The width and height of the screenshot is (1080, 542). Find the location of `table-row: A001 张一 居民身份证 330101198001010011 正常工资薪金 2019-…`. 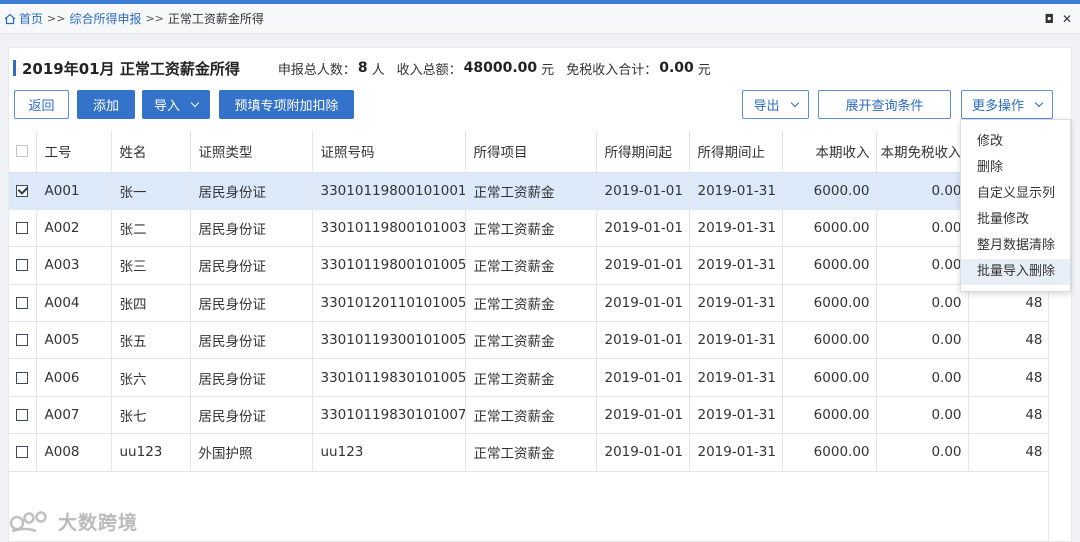

table-row: A001 张一 居民身份证 330101198001010011 正常工资薪金 2019-… is located at coordinates (528, 191).